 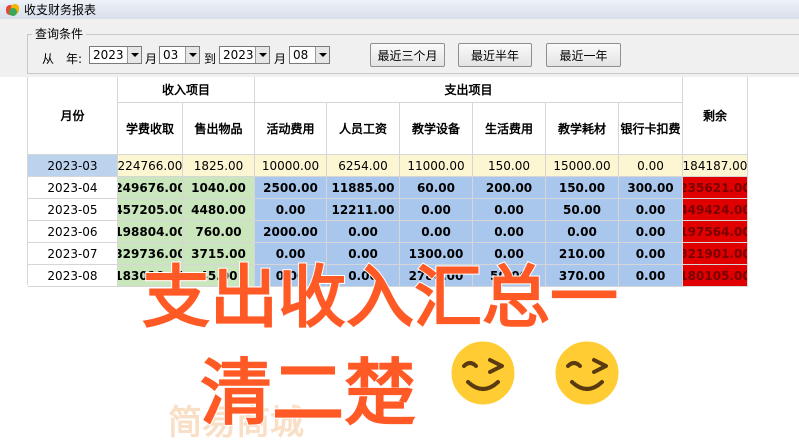 I want to click on window-title: 收支财务报表, so click(x=60, y=10).